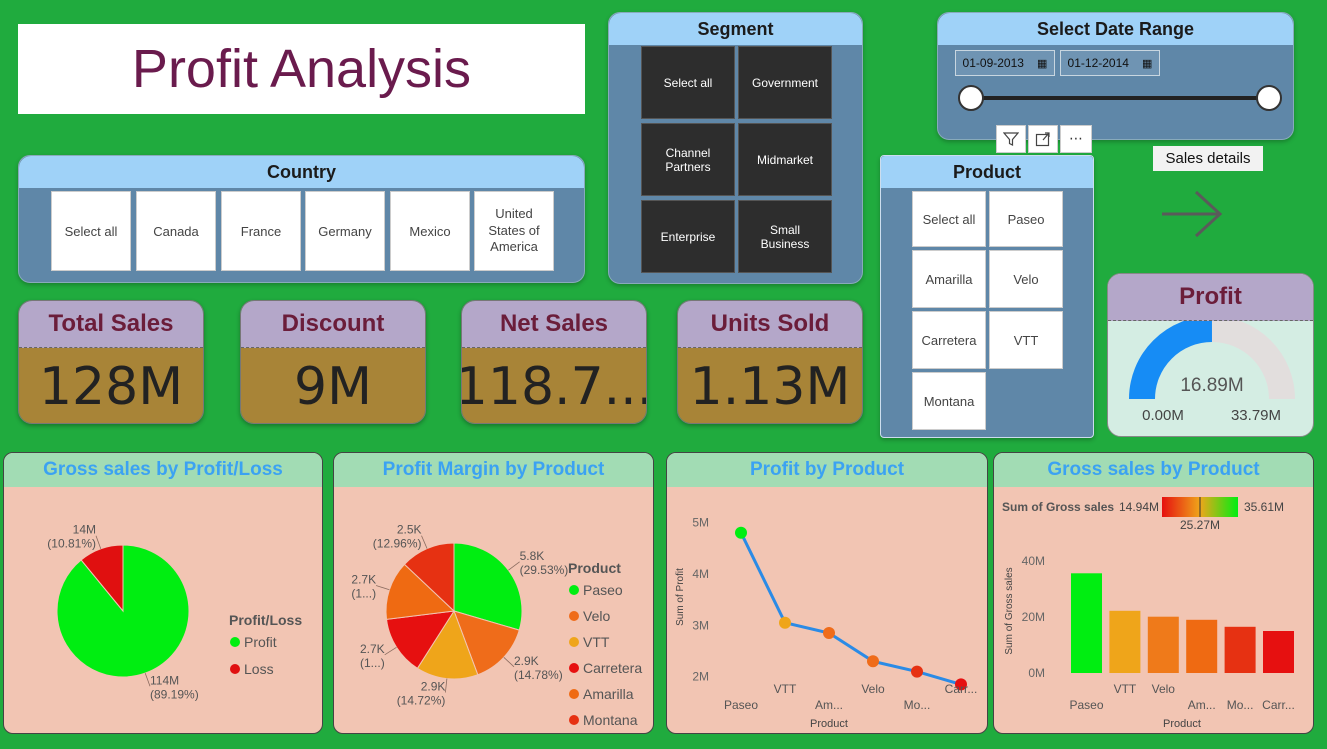  Describe the element at coordinates (1026, 279) in the screenshot. I see `product-option-velo: Velo` at that location.